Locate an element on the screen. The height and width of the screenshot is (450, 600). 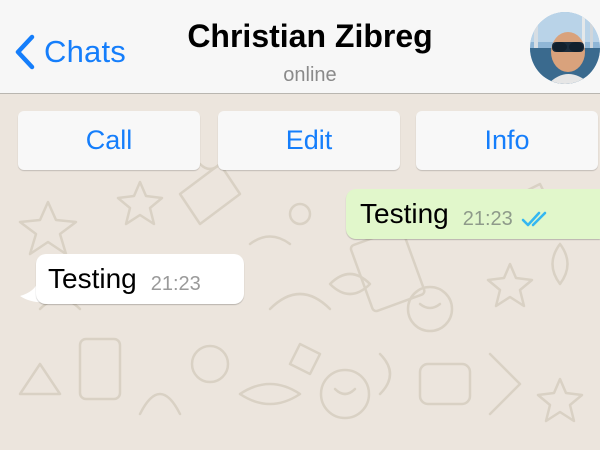
edit-button: Edit is located at coordinates (309, 140).